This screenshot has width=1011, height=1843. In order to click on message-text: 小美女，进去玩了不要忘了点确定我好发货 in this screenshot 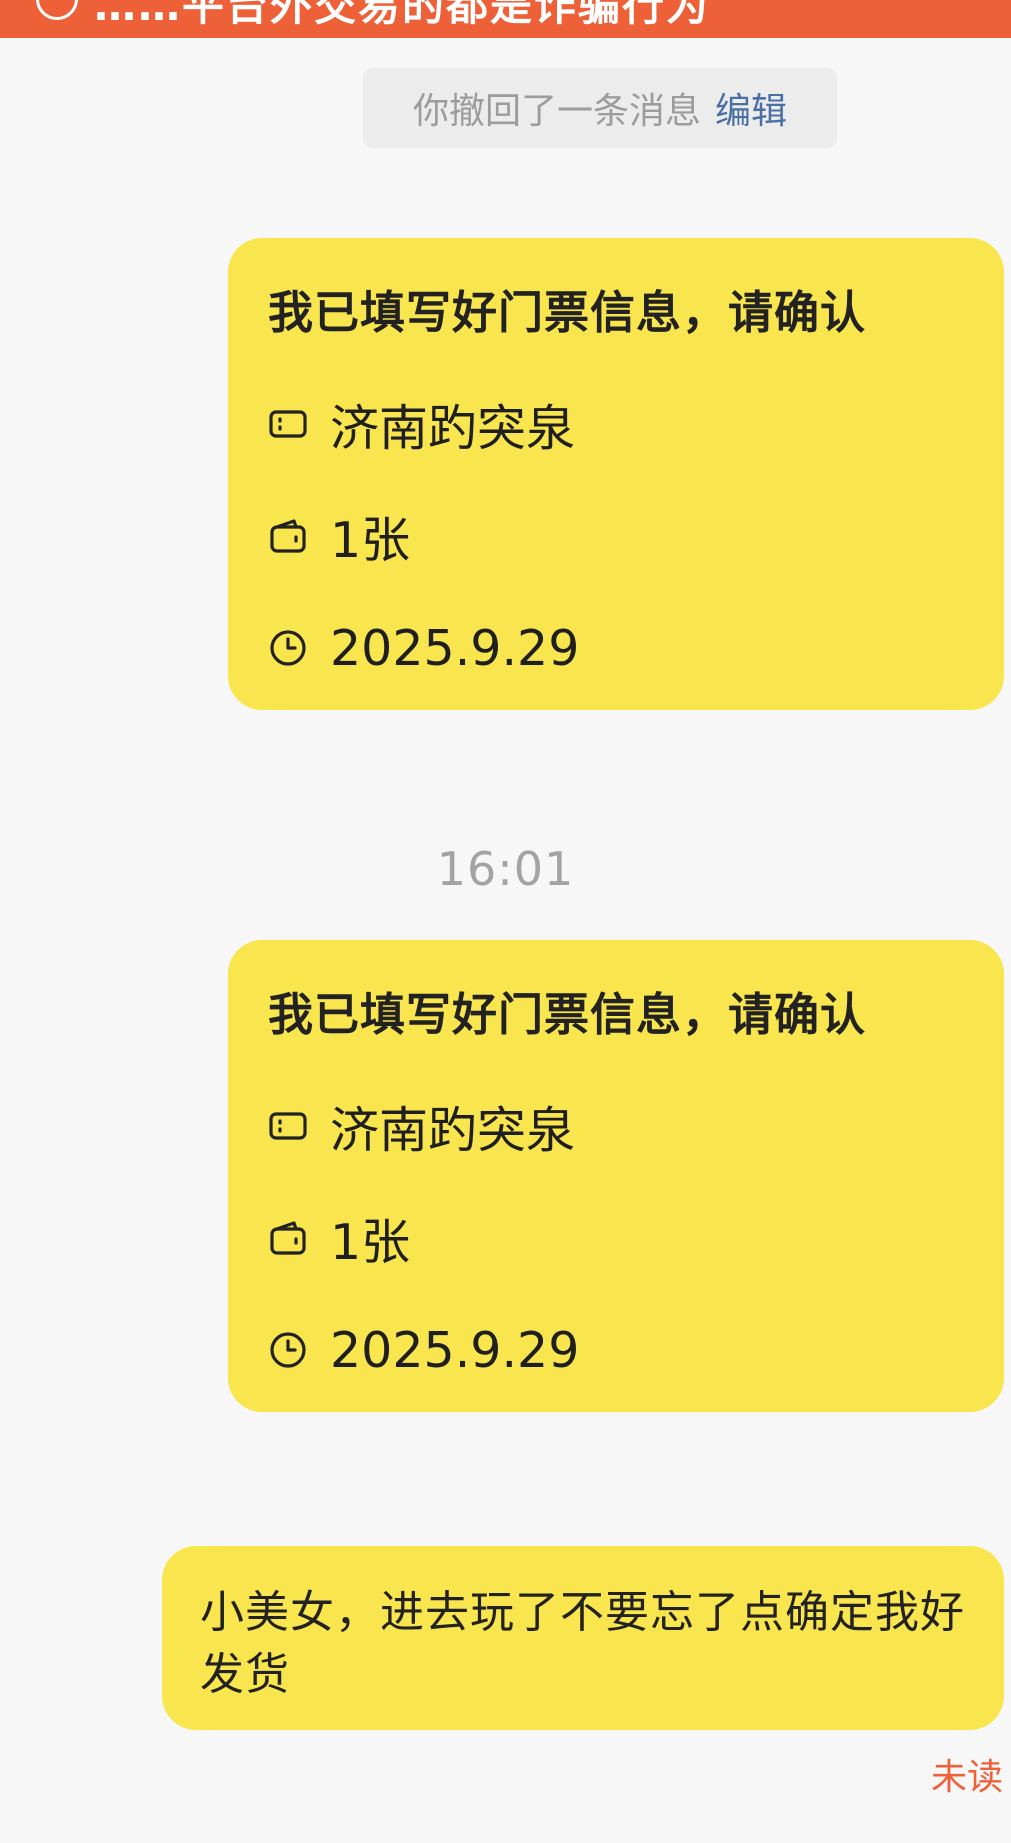, I will do `click(582, 1643)`.